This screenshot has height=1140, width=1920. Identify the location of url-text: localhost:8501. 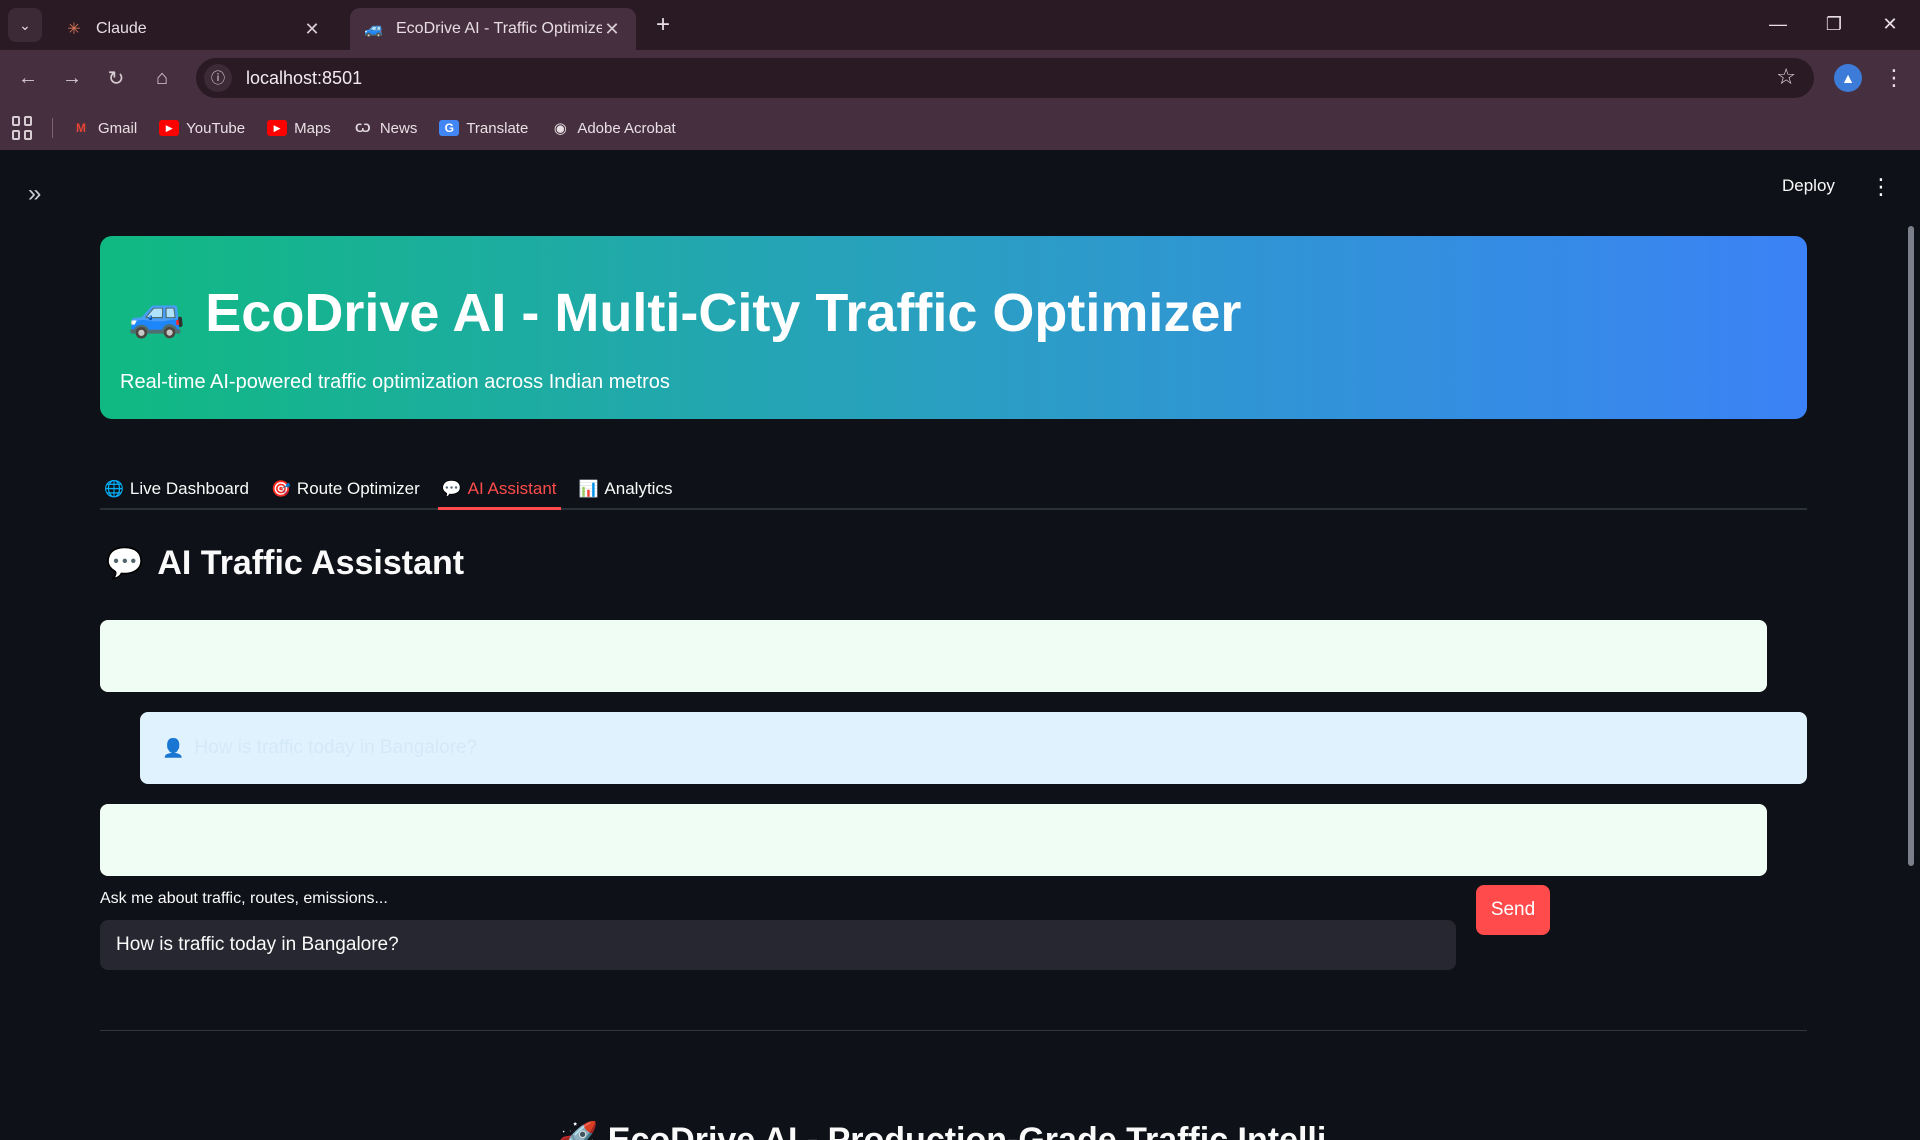
(304, 78).